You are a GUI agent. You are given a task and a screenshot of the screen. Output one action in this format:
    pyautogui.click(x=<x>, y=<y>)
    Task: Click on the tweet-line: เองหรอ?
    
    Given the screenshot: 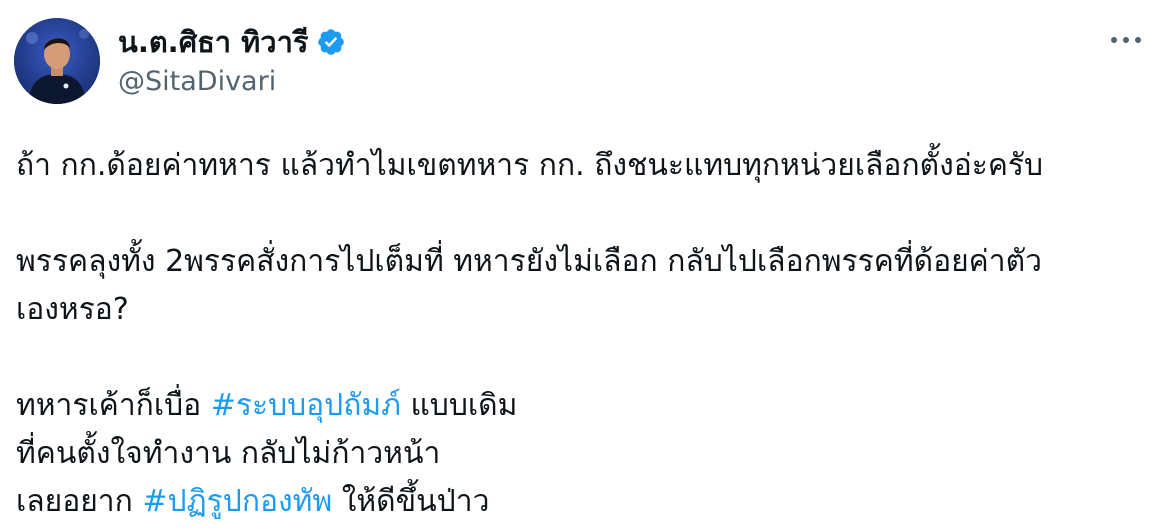 What is the action you would take?
    pyautogui.click(x=72, y=309)
    